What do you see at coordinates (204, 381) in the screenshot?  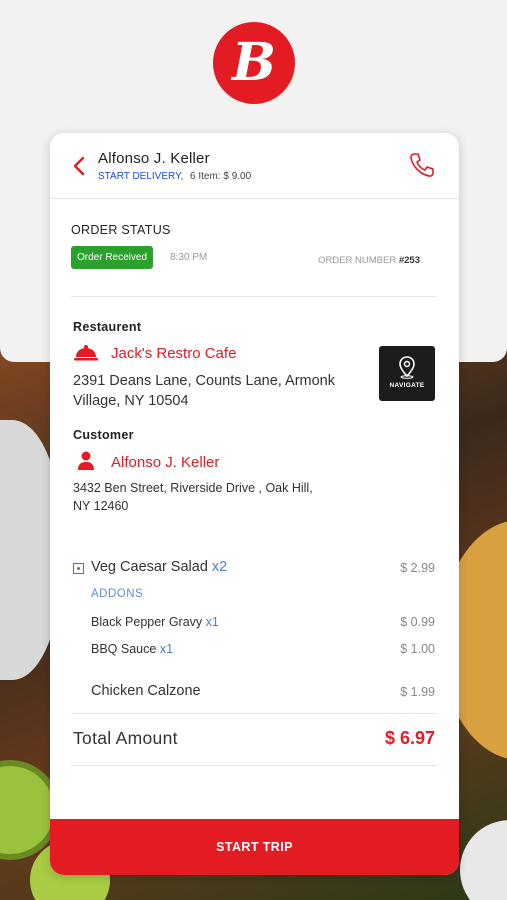 I see `restaurant-address-line1: 2391 Deans Lane, Counts Lane, Armonk` at bounding box center [204, 381].